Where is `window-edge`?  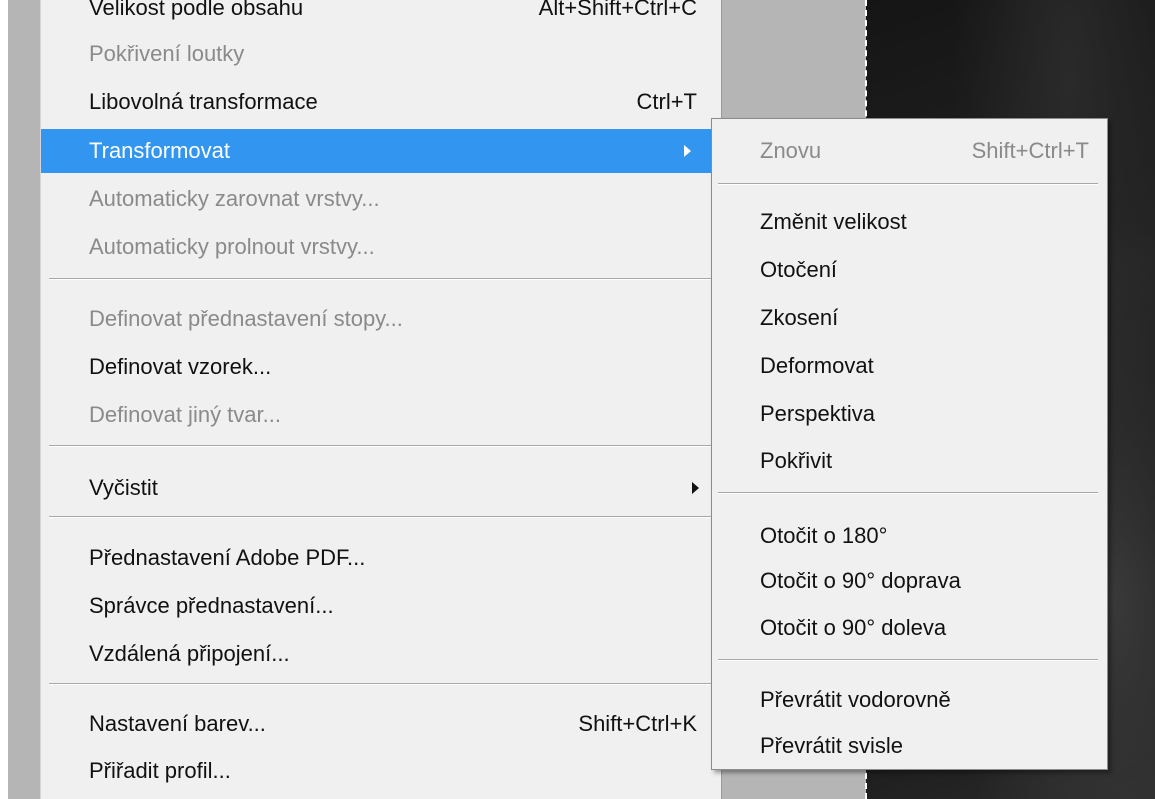 window-edge is located at coordinates (4, 399).